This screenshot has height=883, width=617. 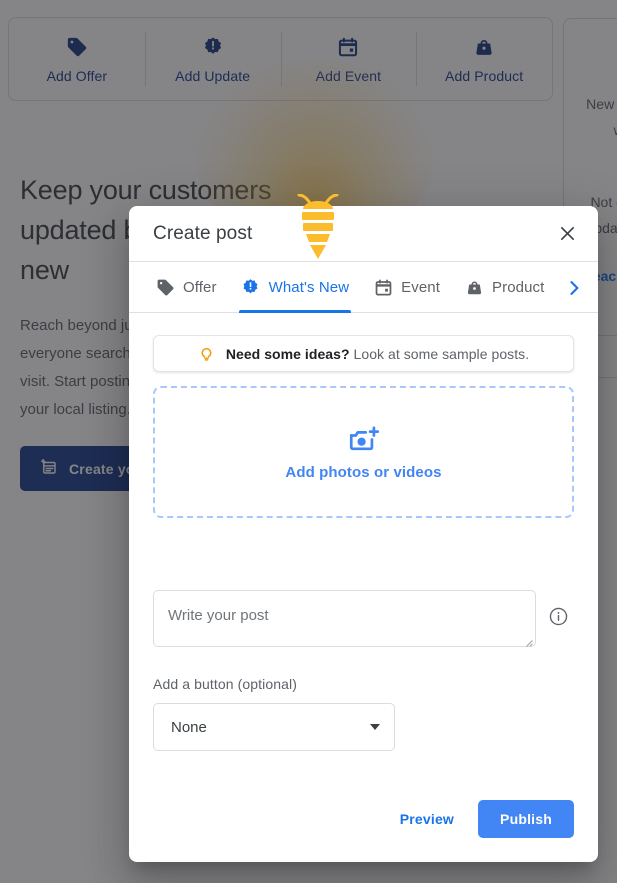 I want to click on dialog-footer: Preview Publish, so click(x=363, y=831).